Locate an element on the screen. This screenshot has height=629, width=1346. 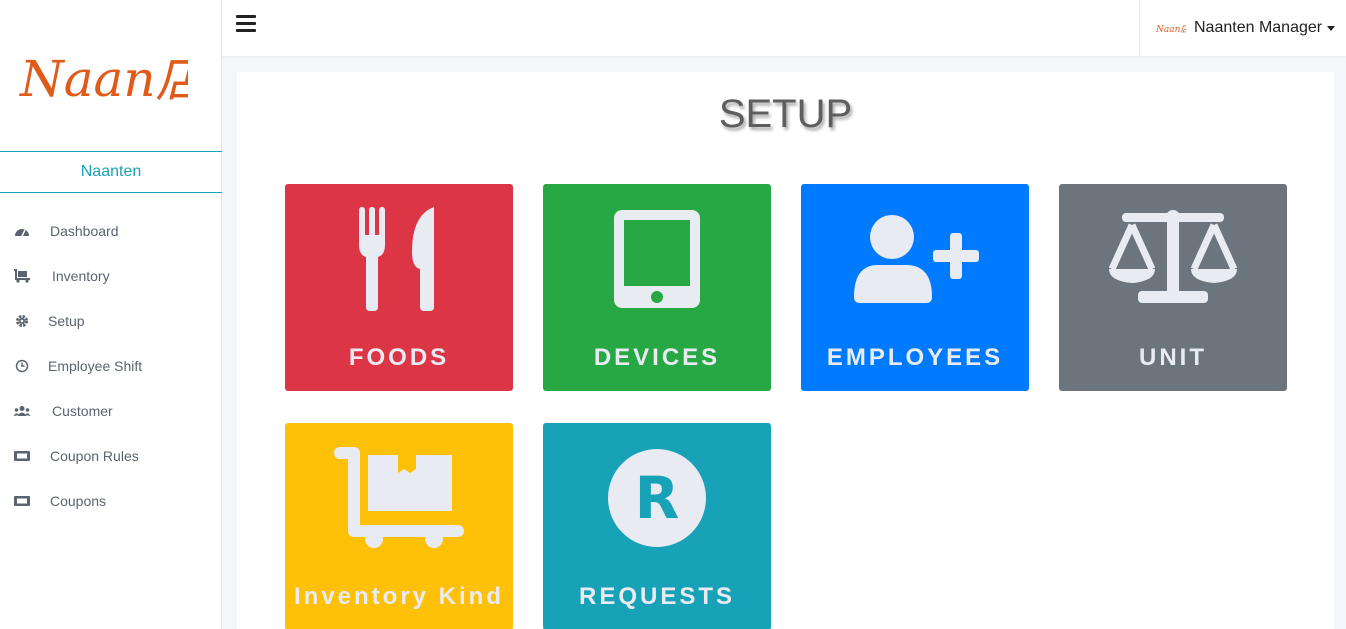
sidebar-item-inventory: Inventory is located at coordinates (111, 275).